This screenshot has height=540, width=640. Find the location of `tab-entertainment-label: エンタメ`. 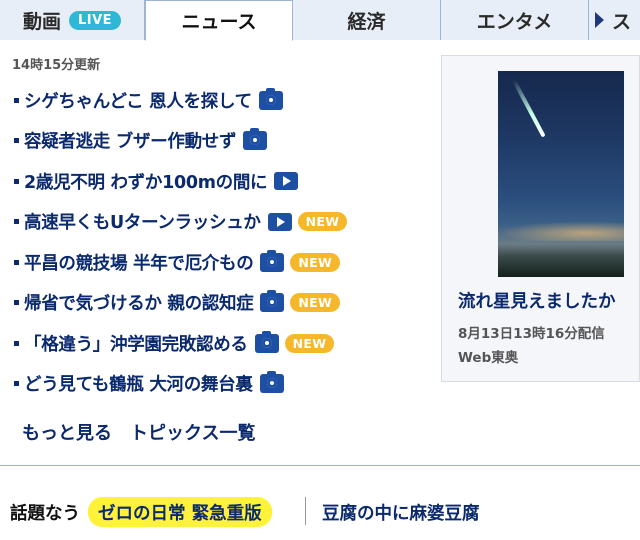

tab-entertainment-label: エンタメ is located at coordinates (514, 21).